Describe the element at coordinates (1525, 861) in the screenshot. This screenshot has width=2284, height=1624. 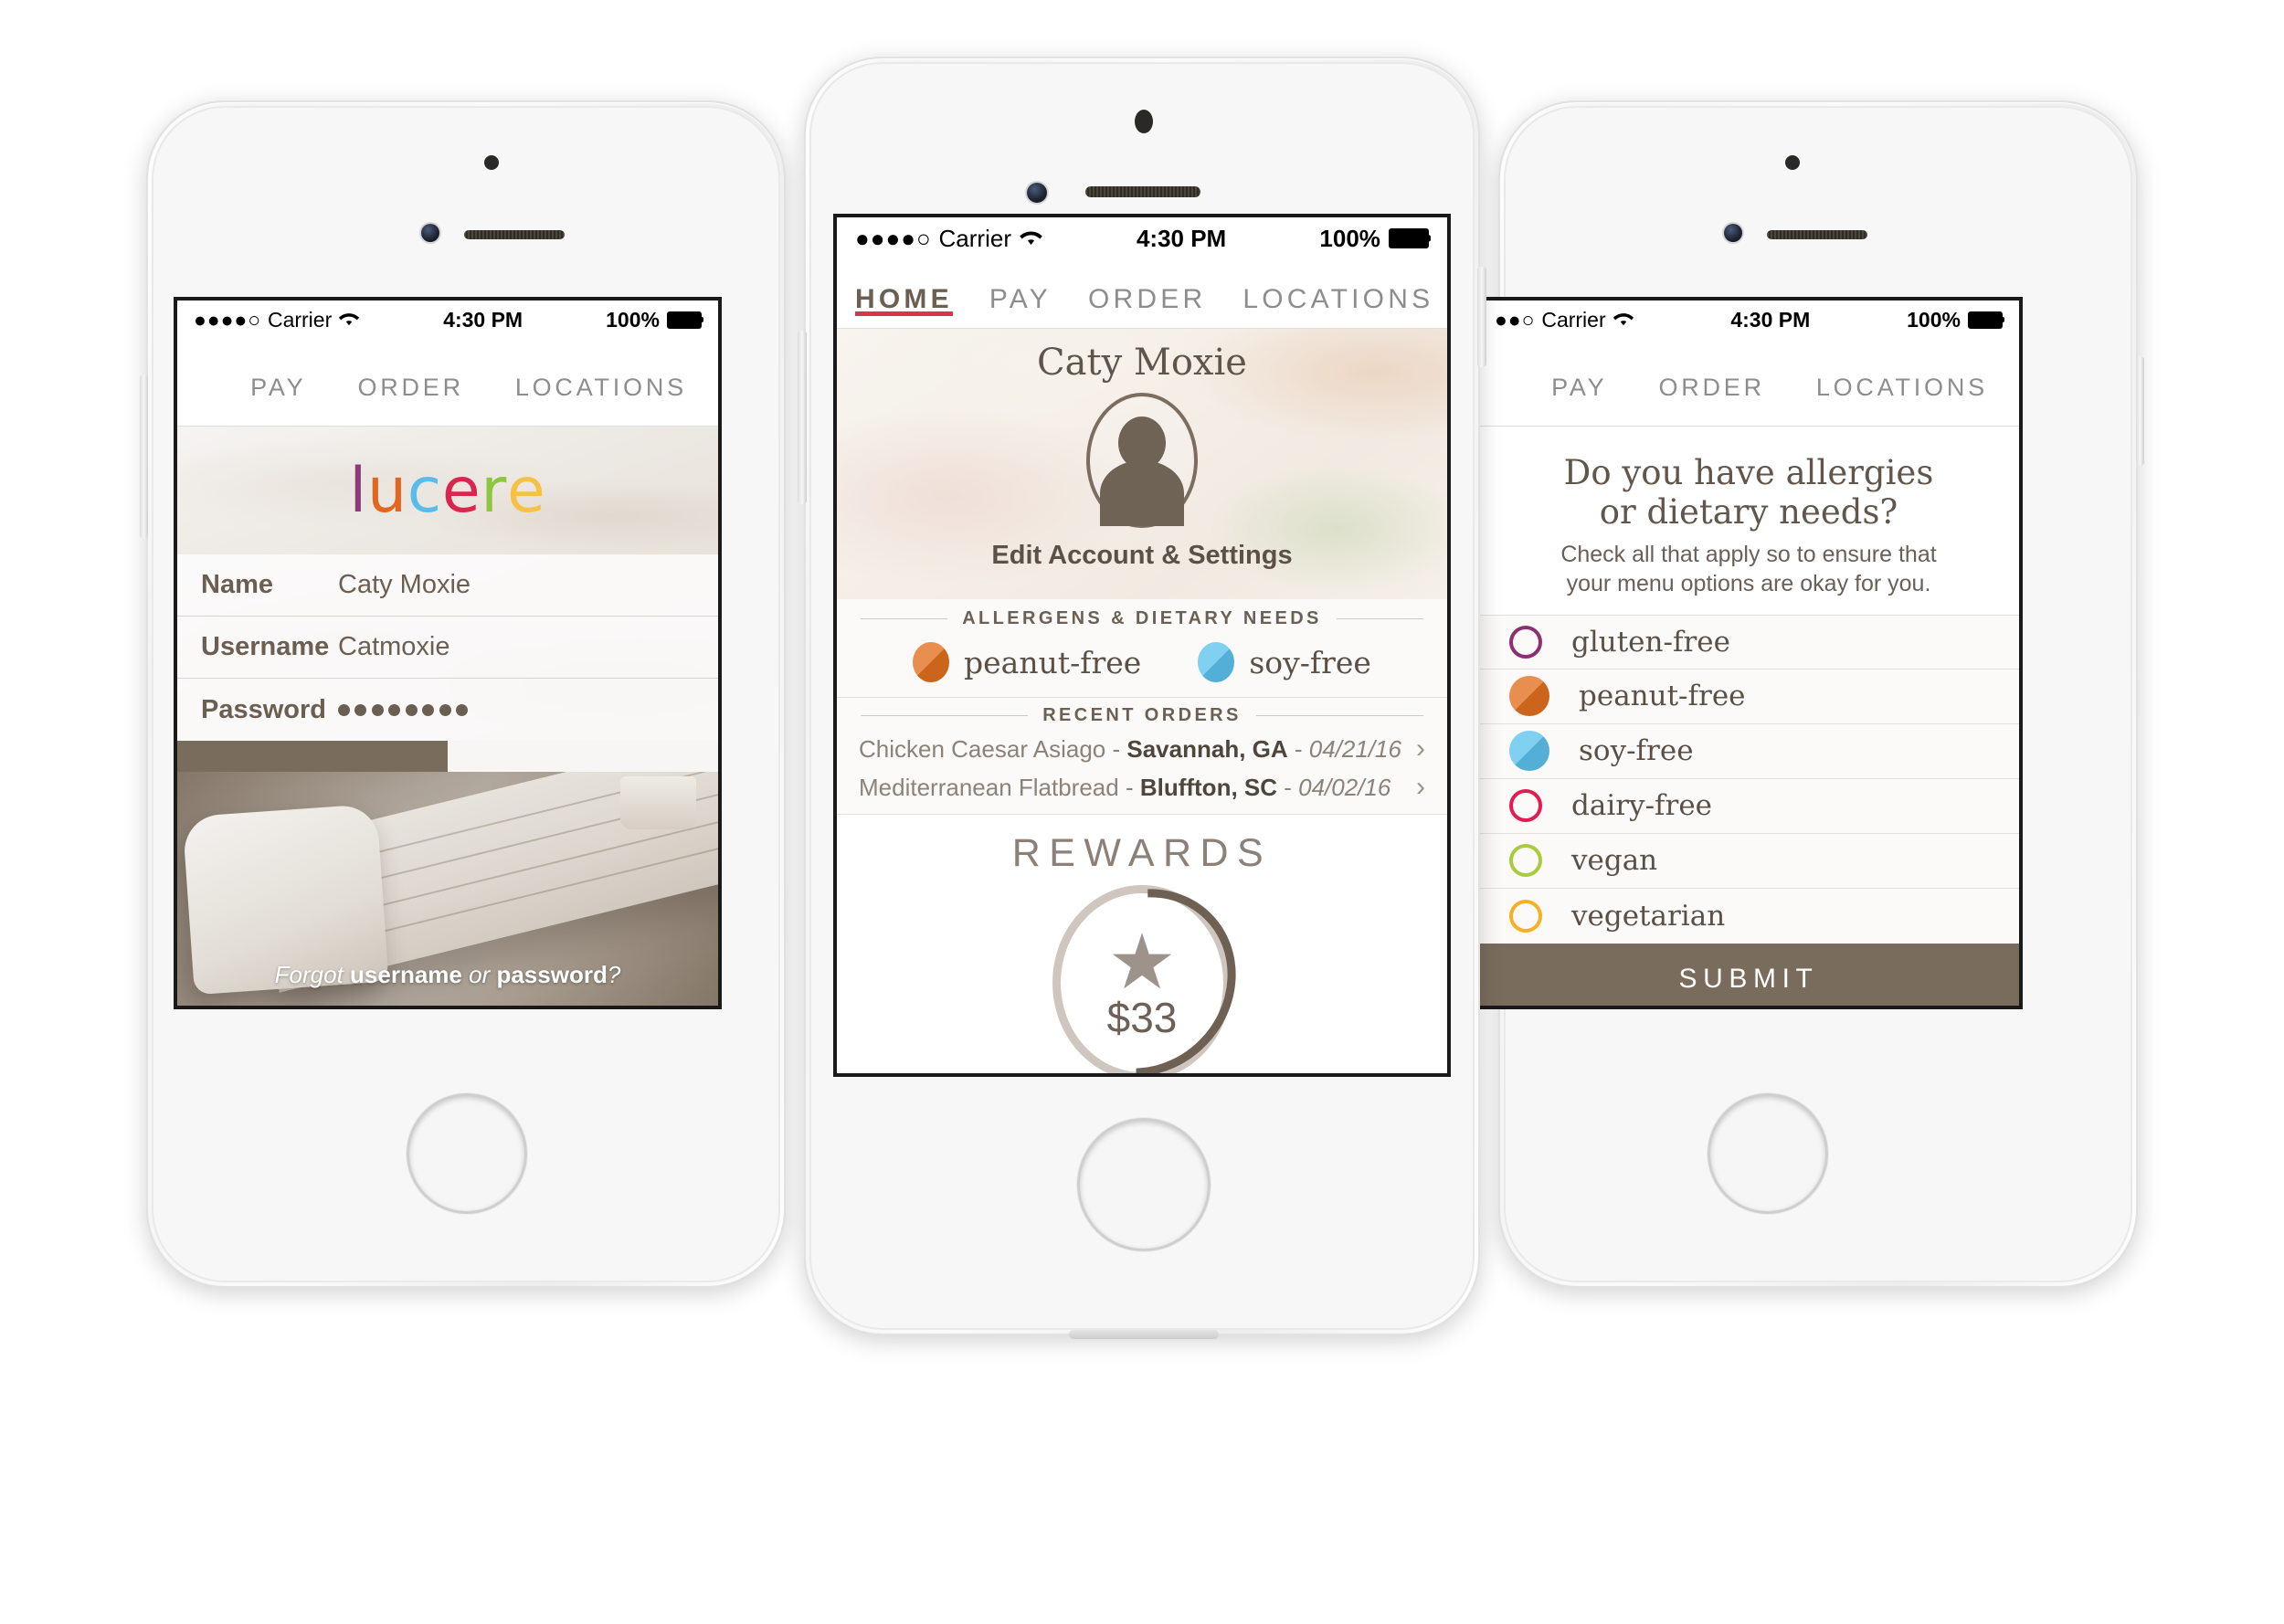
I see `vegan-checkbox-icon` at that location.